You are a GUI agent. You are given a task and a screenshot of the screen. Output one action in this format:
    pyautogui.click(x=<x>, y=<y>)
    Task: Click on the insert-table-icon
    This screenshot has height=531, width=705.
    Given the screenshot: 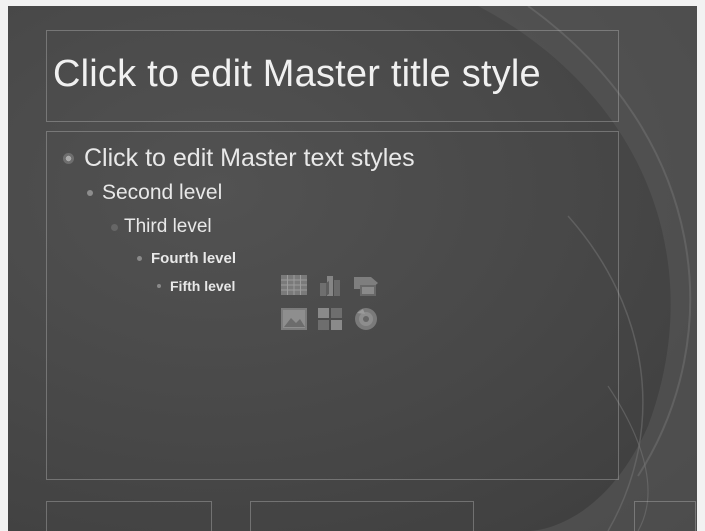 What is the action you would take?
    pyautogui.click(x=294, y=285)
    